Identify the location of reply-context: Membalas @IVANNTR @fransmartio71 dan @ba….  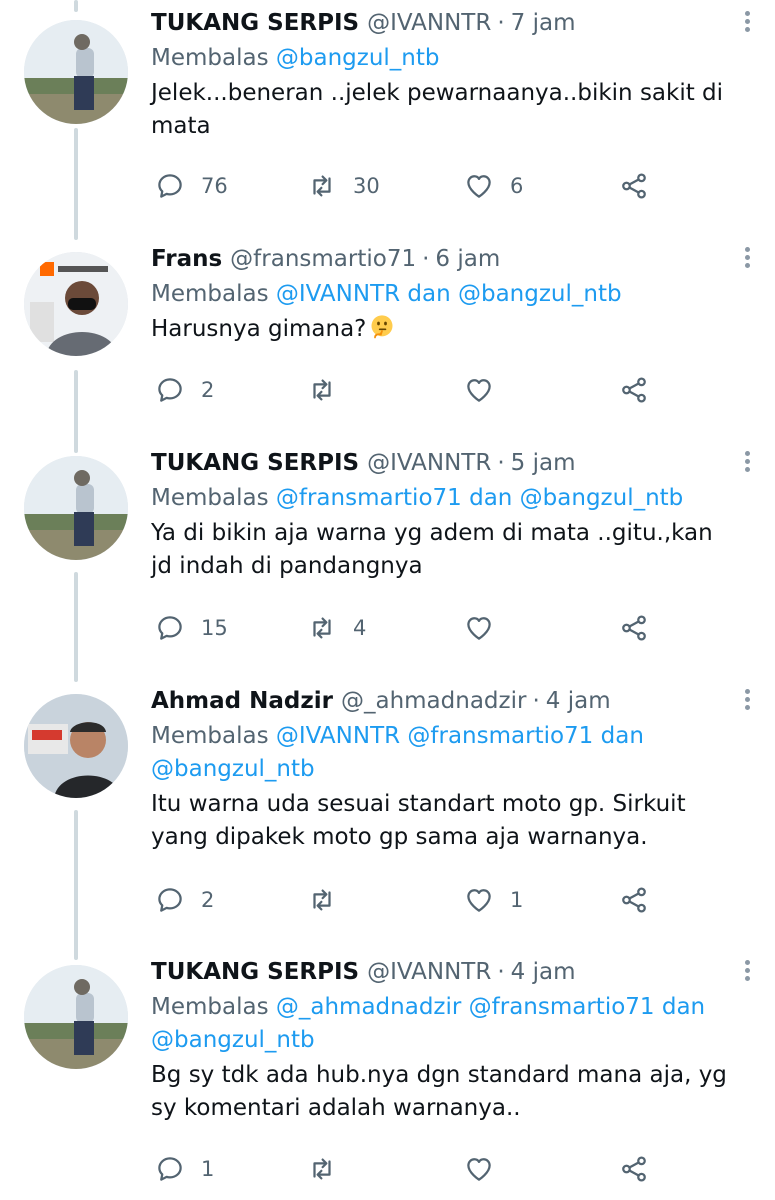
(439, 753).